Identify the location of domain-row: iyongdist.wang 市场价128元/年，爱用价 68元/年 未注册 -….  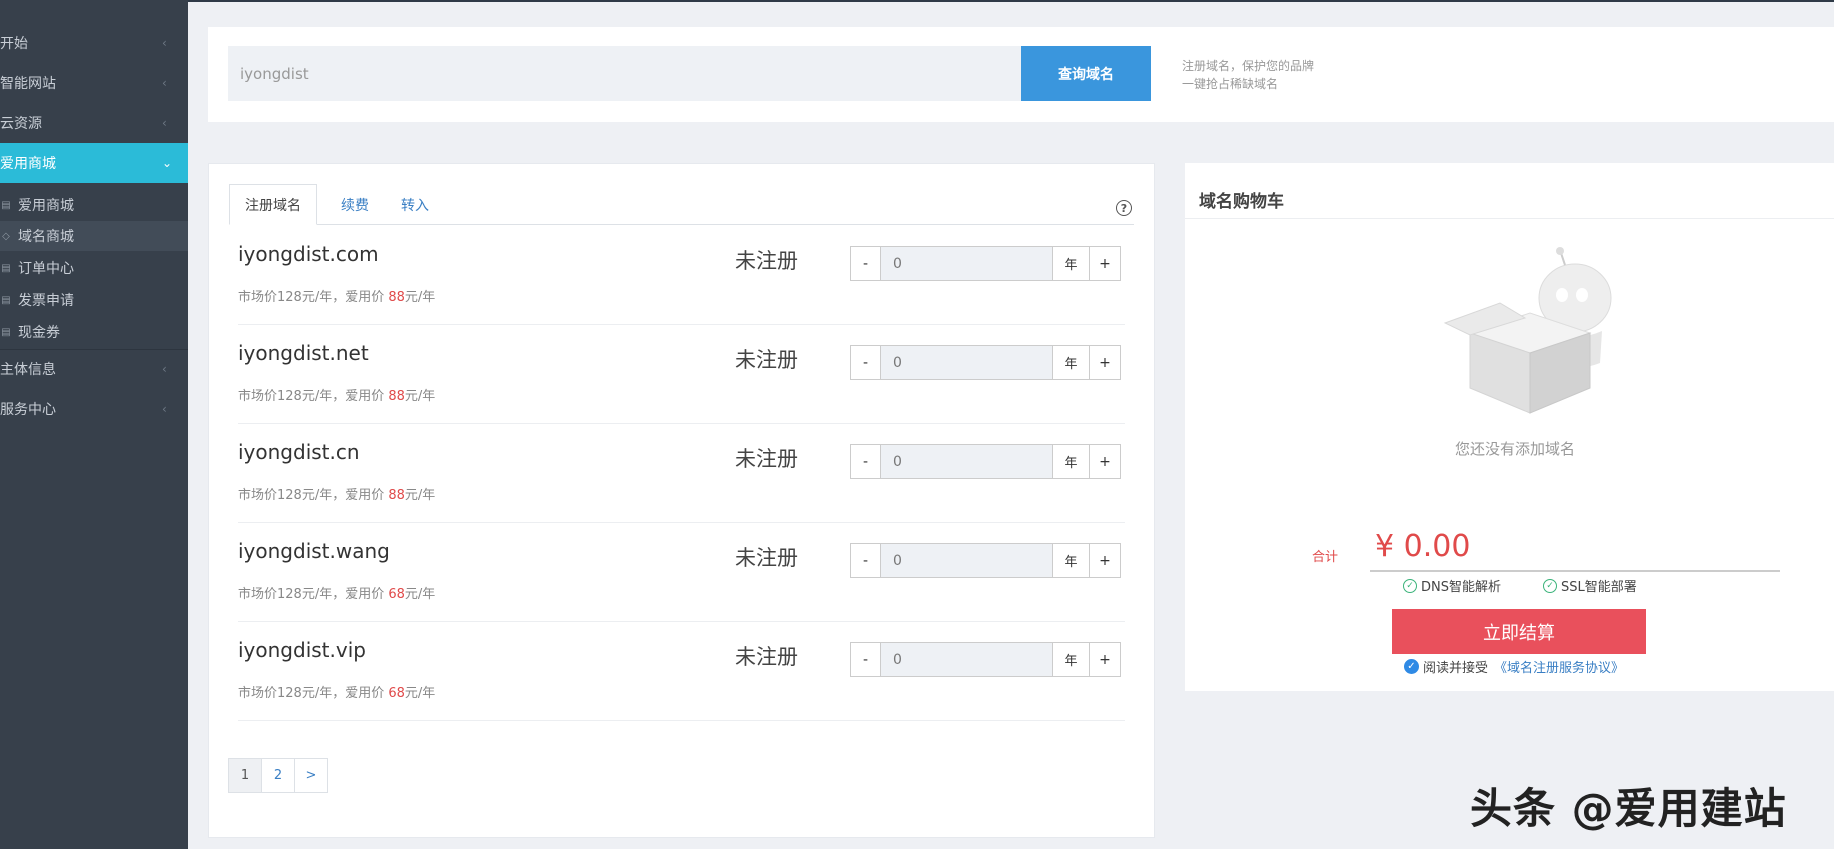
(681, 572).